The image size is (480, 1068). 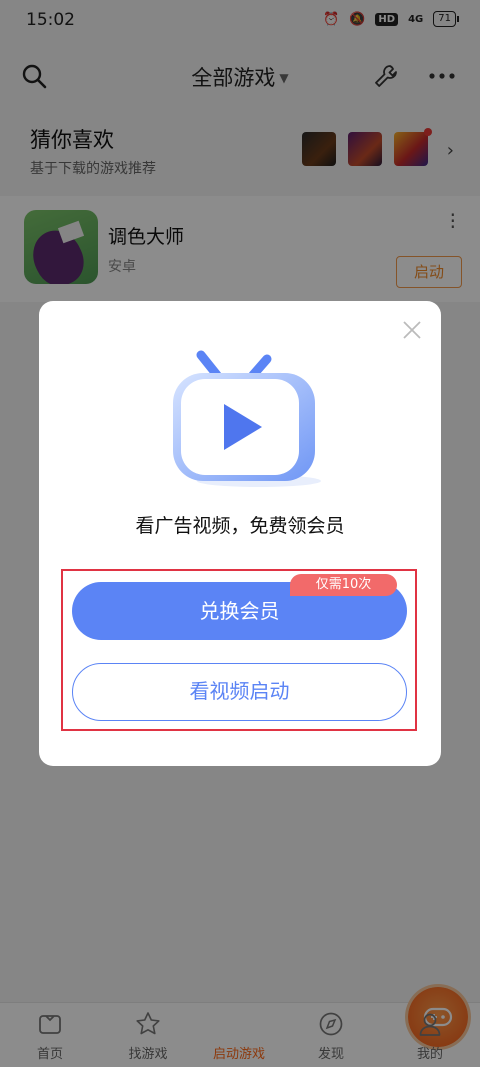 I want to click on tv-play-icon, so click(x=244, y=419).